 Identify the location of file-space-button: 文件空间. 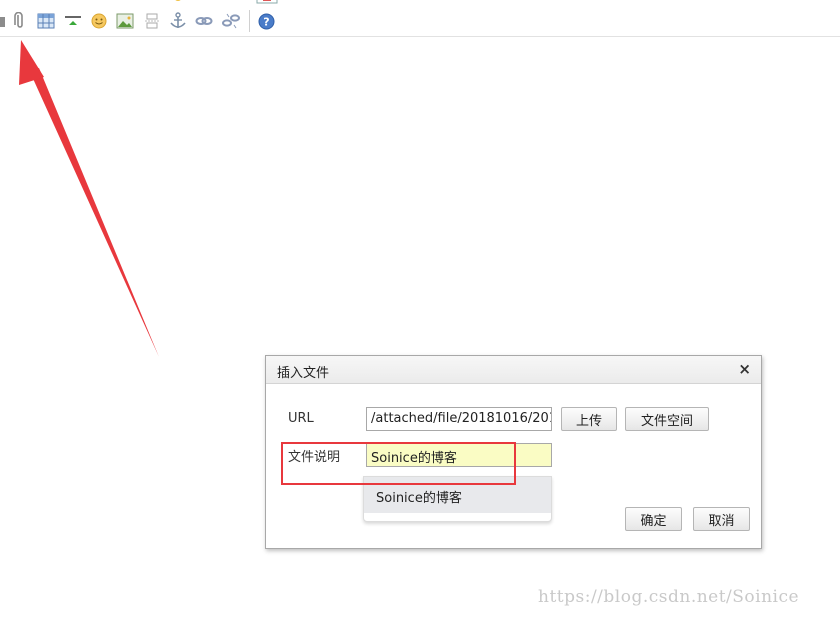
(667, 419).